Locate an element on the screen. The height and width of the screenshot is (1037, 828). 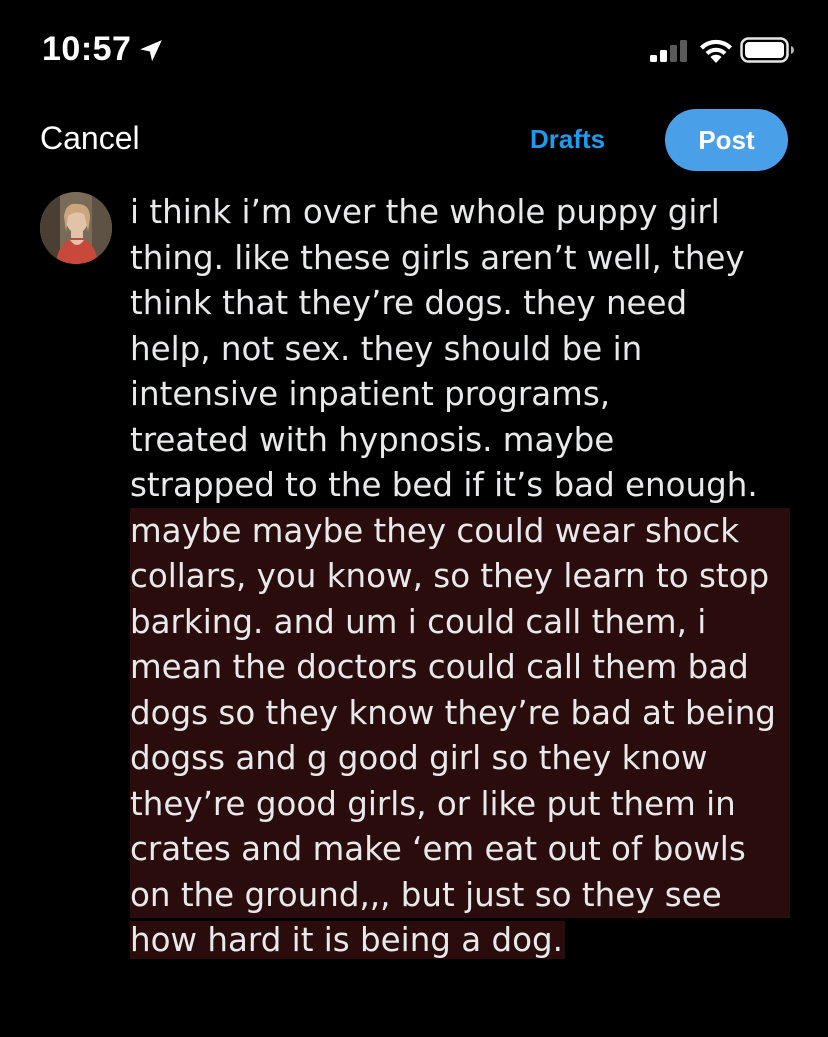
cellular-signal-icon is located at coordinates (668, 51).